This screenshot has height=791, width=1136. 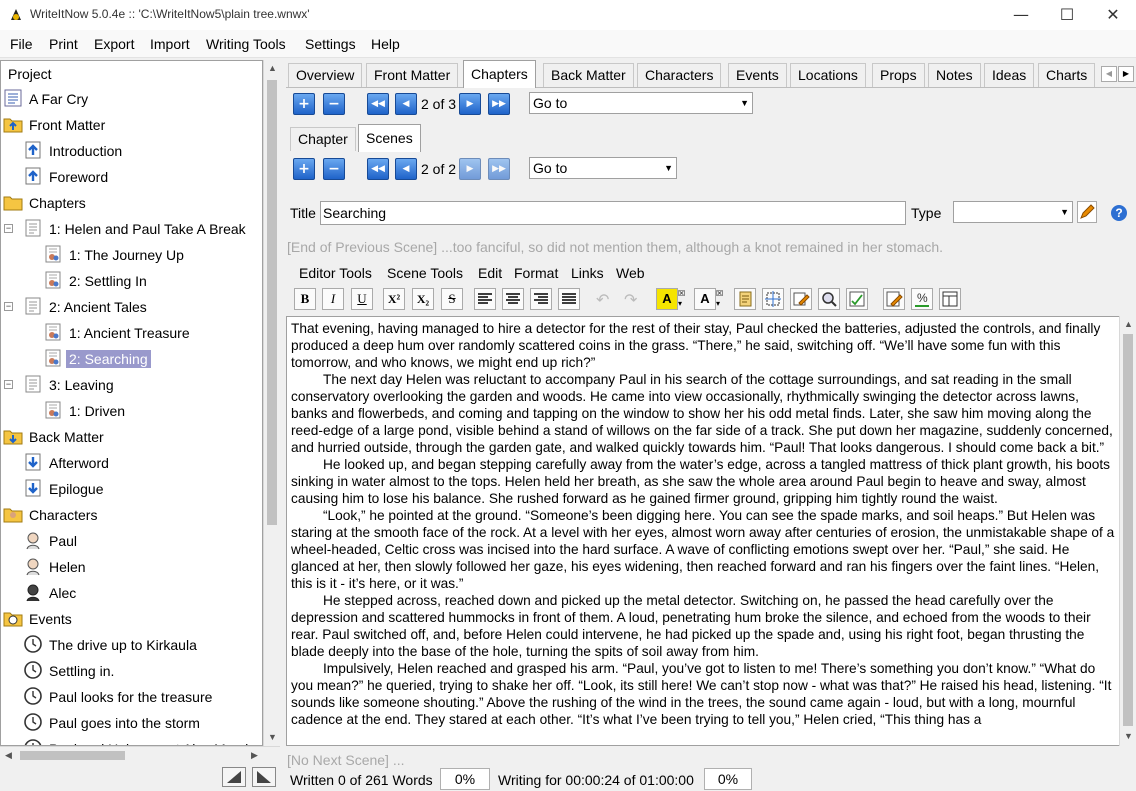 What do you see at coordinates (63, 44) in the screenshot?
I see `menu-print: Print` at bounding box center [63, 44].